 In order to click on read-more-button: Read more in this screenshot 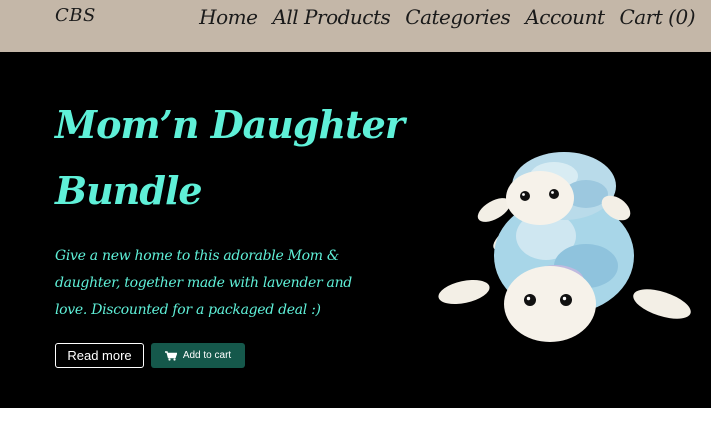, I will do `click(99, 355)`.